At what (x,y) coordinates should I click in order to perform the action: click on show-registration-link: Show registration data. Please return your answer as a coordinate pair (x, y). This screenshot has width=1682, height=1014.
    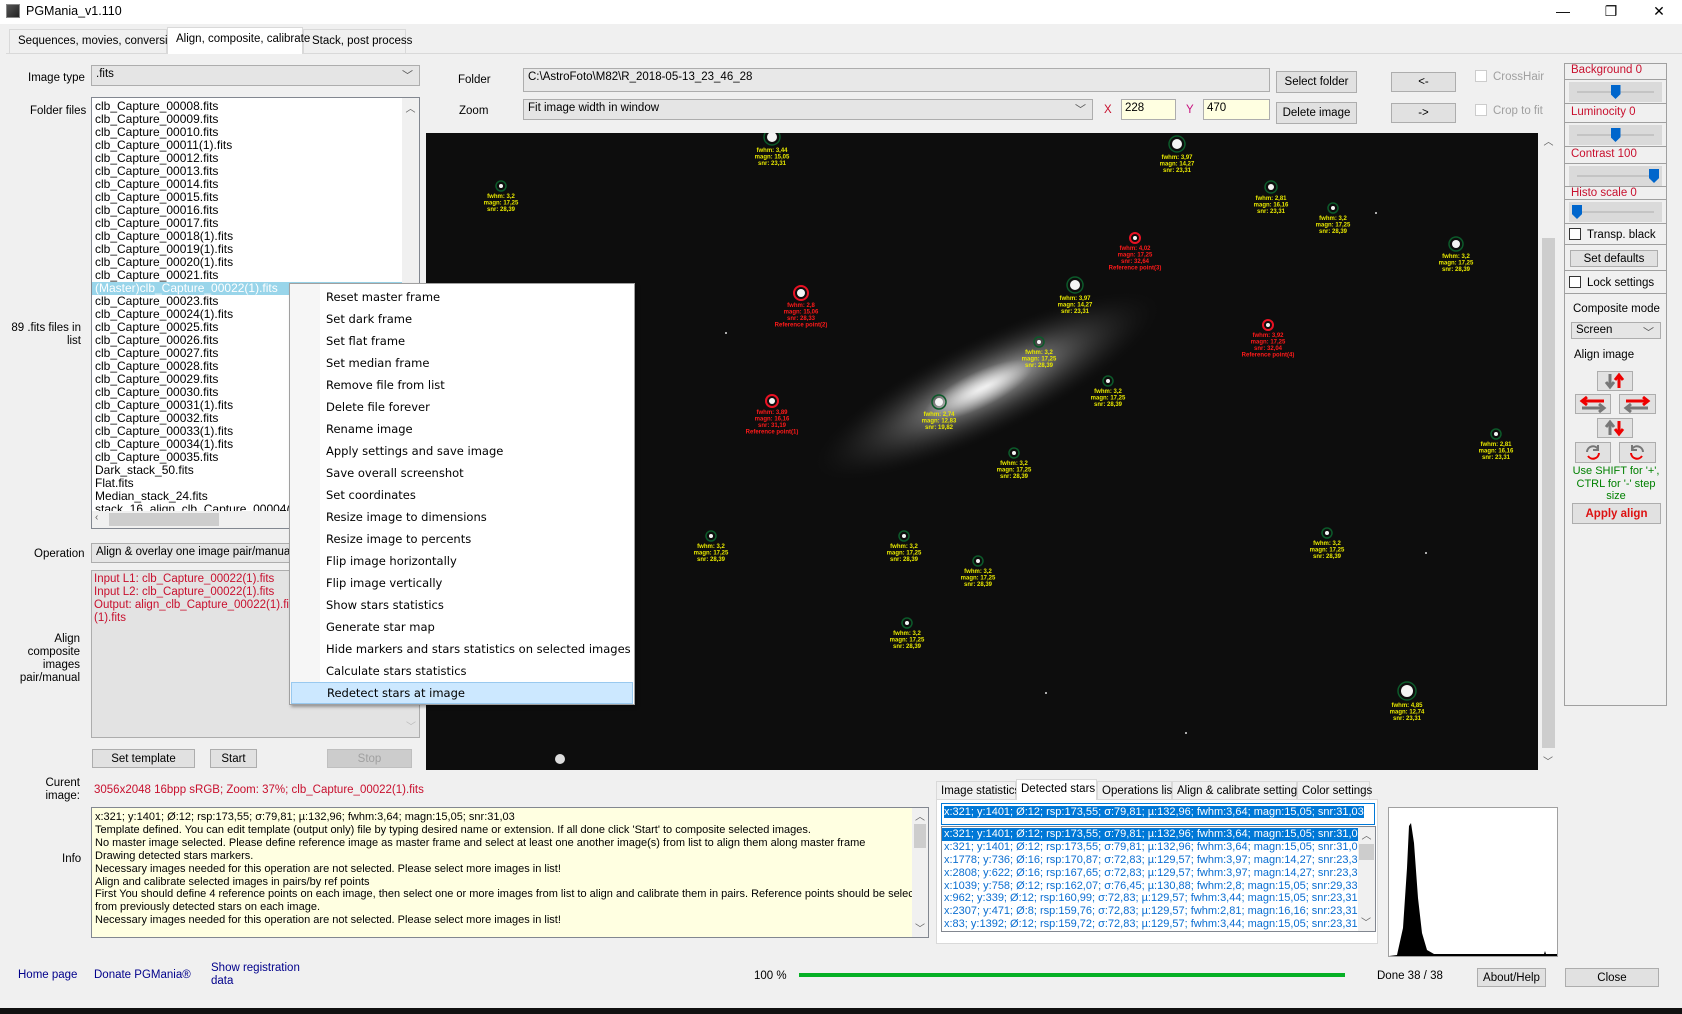
    Looking at the image, I should click on (256, 975).